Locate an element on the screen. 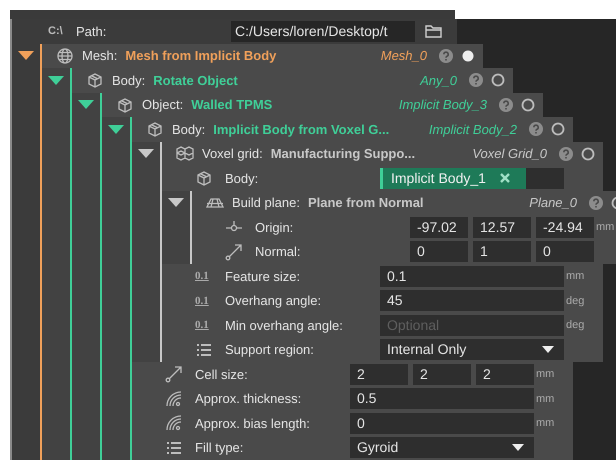 The height and width of the screenshot is (465, 616). node-header: Object: Walled TPMS Implicit Body_3 is located at coordinates (321, 104).